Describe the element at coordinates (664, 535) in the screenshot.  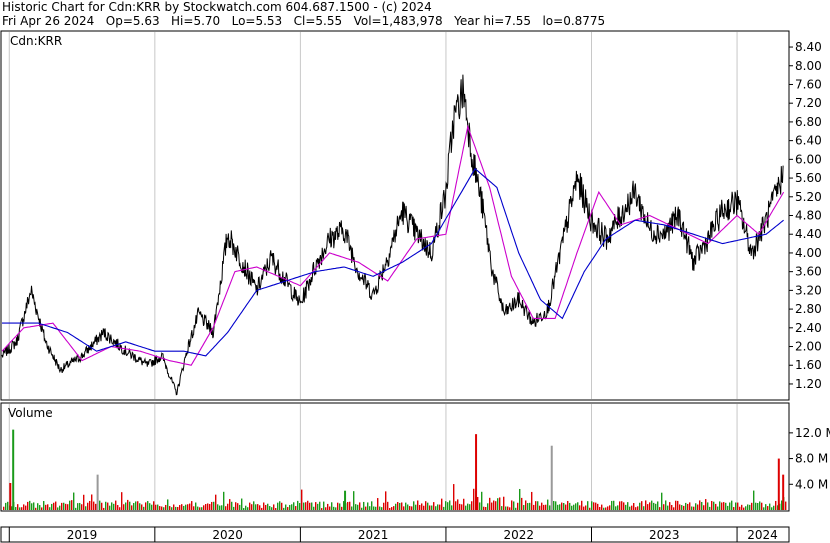
I see `year-label: 2023` at that location.